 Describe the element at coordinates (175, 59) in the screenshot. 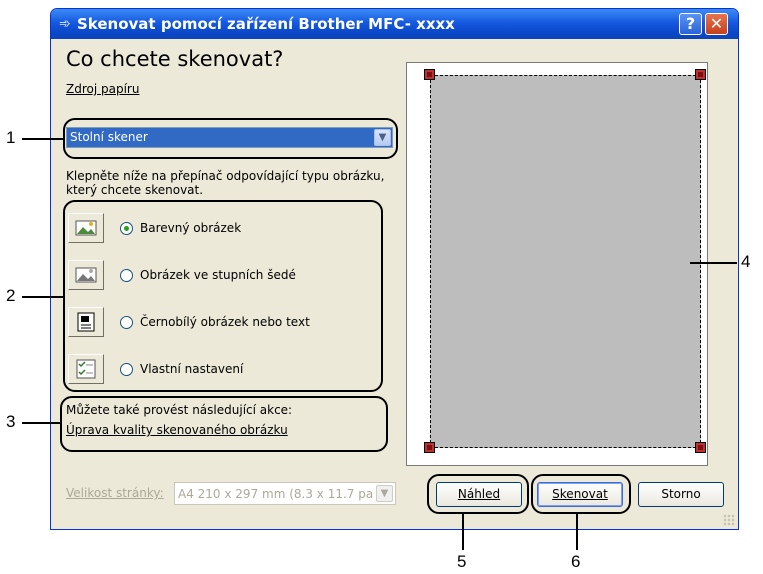

I see `page-title: Co chcete skenovat?` at that location.